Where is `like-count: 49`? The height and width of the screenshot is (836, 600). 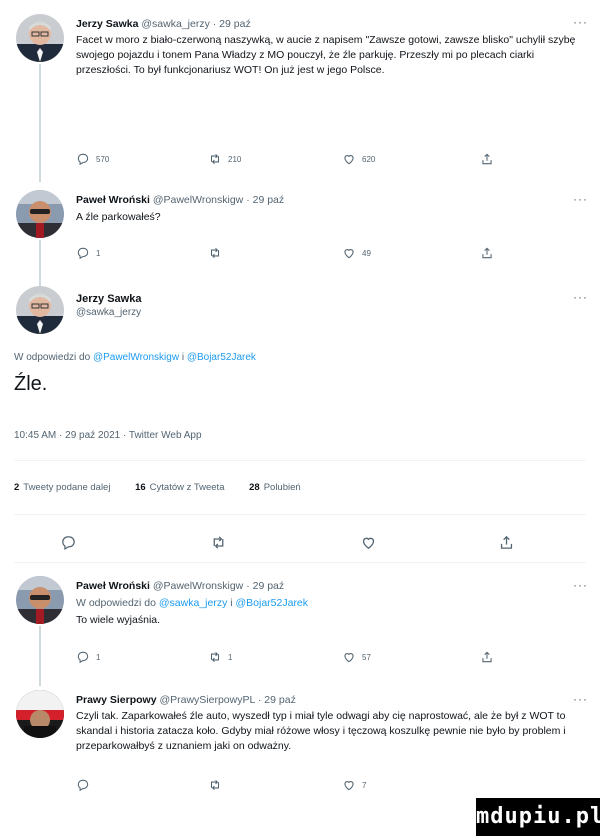 like-count: 49 is located at coordinates (366, 253).